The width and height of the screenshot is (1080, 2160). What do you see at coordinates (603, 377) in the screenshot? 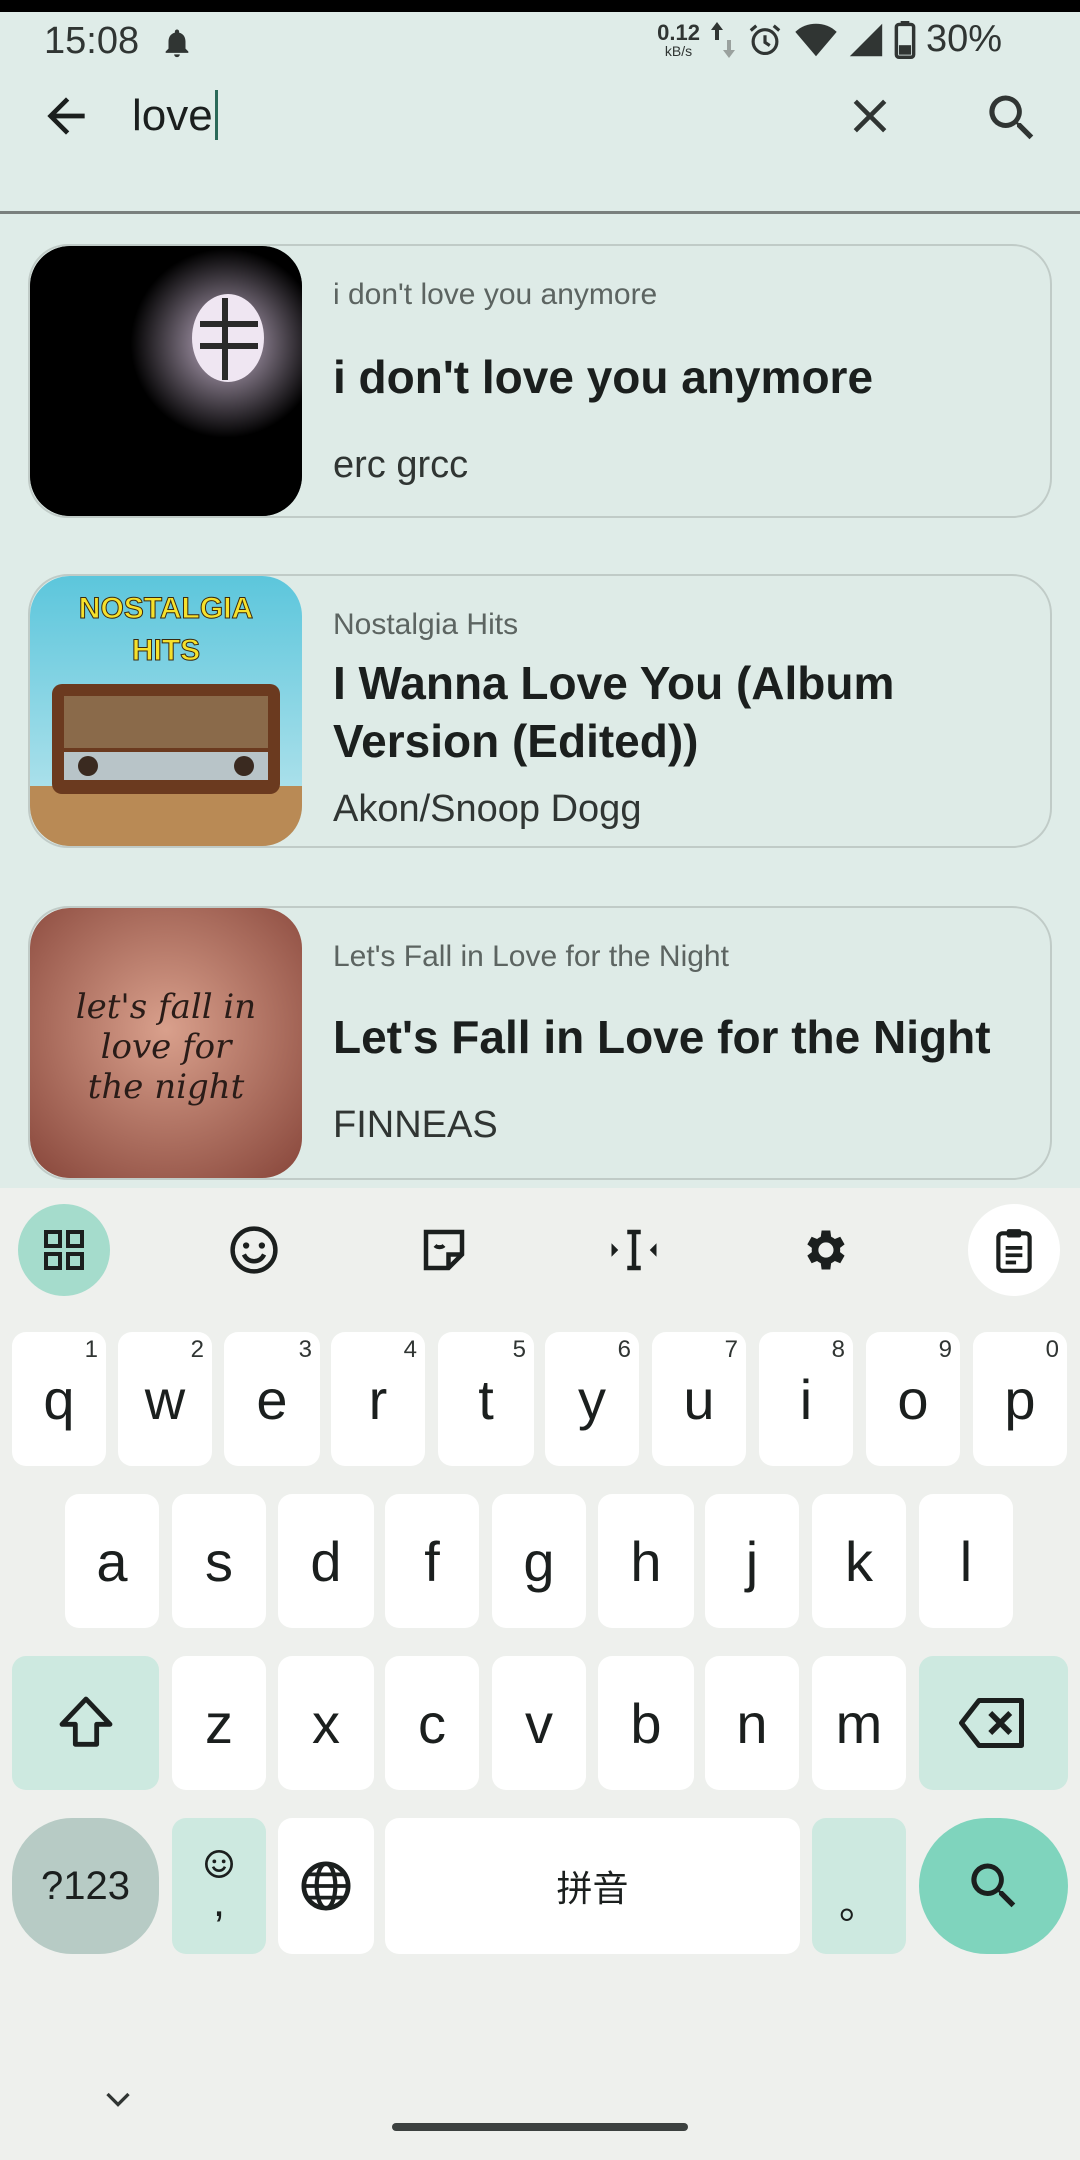
I see `song-title: i don't love you anymore` at bounding box center [603, 377].